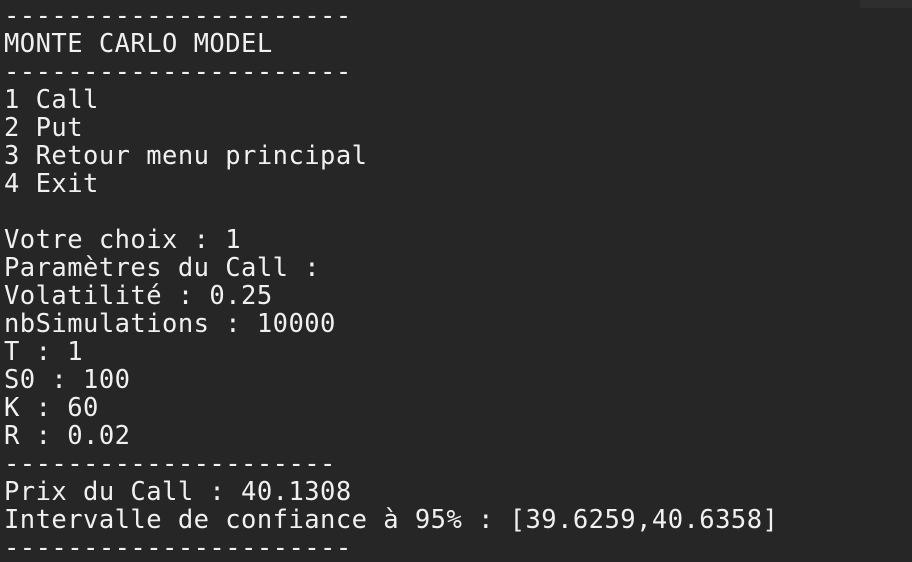 This screenshot has width=912, height=562. I want to click on menu-option-put: 2 Put, so click(44, 128).